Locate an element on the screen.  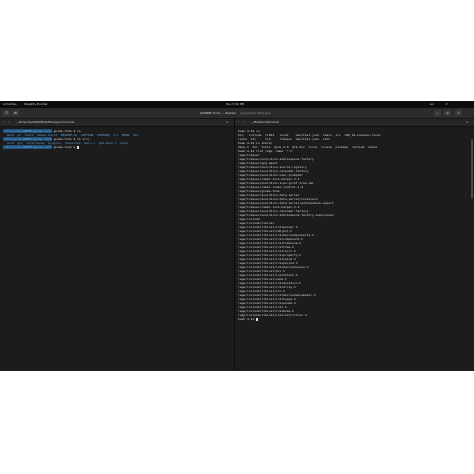
terminal-prompt: ~/Projects/GNOME/gnome-todo is located at coordinates (27, 147).